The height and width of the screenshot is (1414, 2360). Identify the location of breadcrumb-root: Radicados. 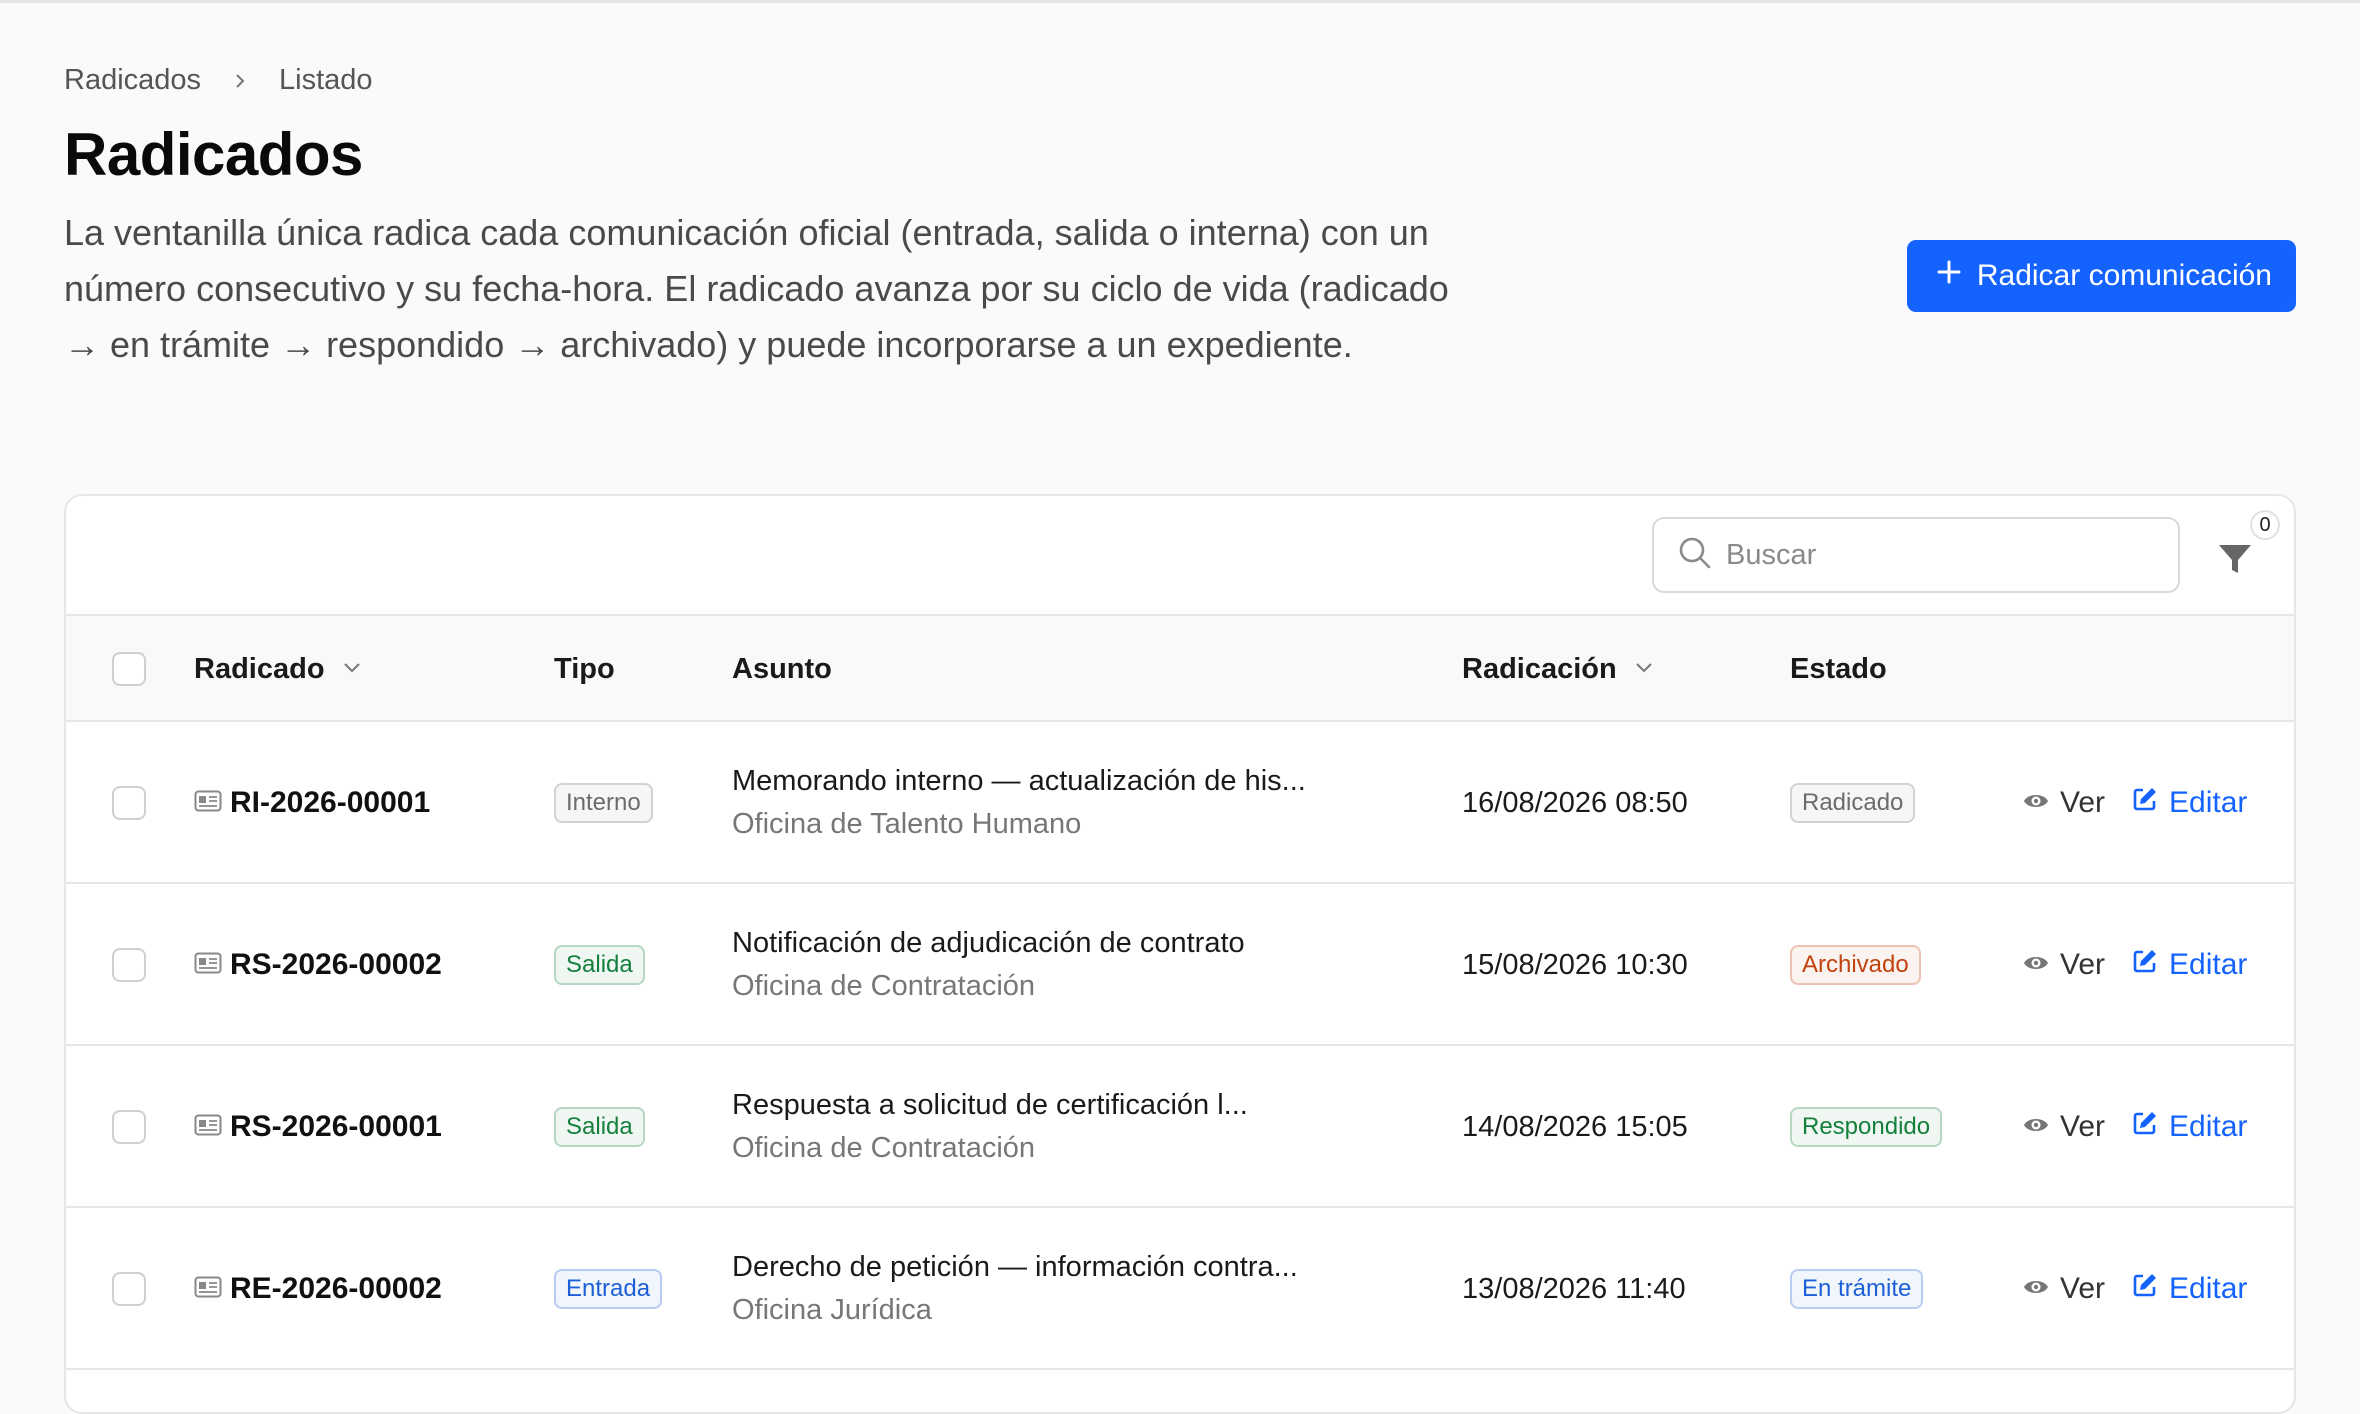
(132, 80).